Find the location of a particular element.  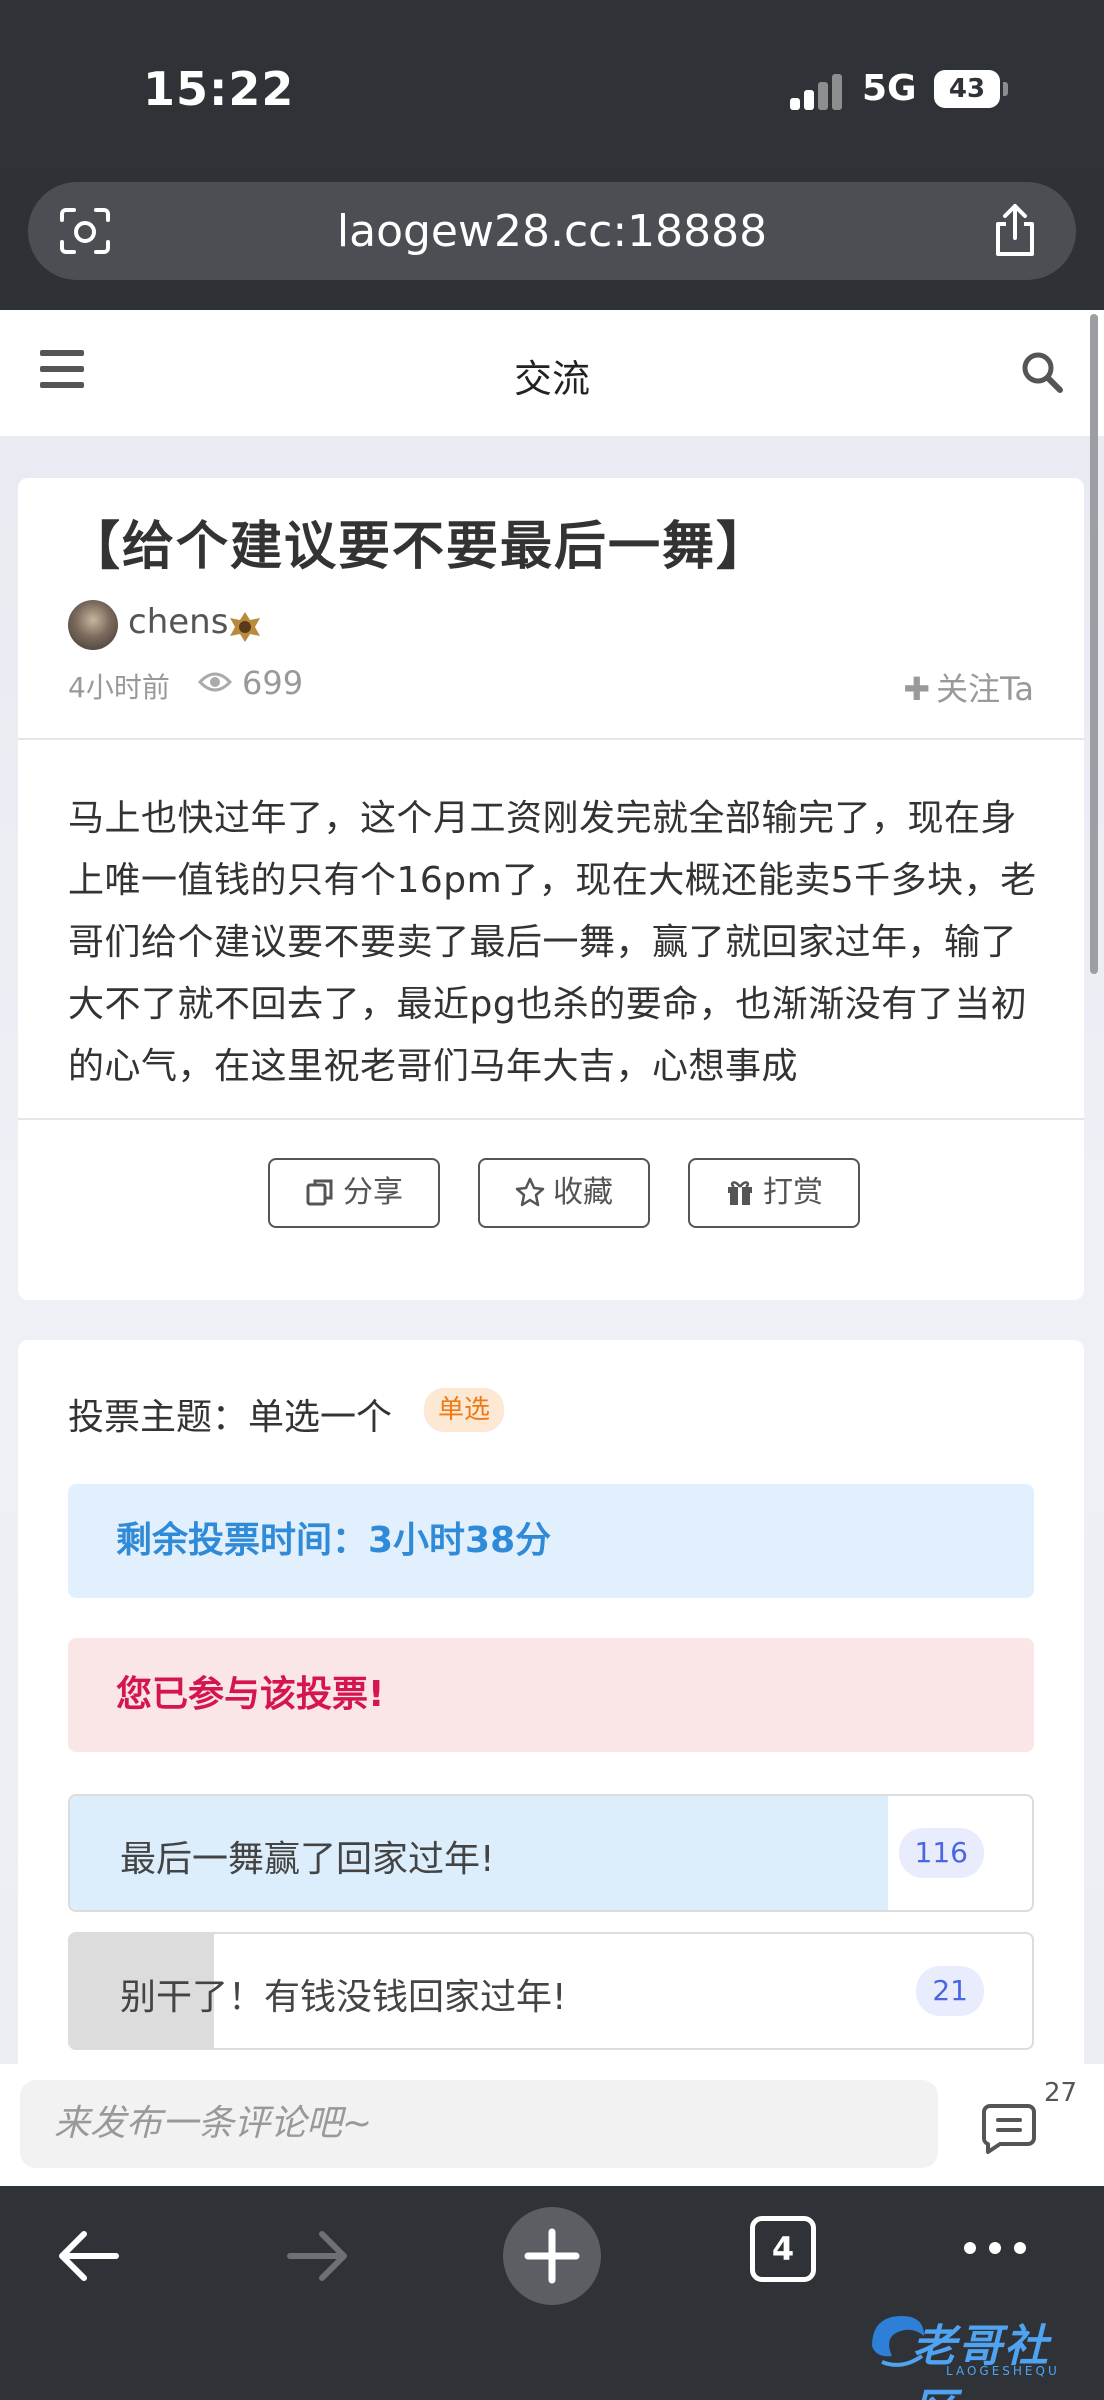

view-count: 699 is located at coordinates (273, 683).